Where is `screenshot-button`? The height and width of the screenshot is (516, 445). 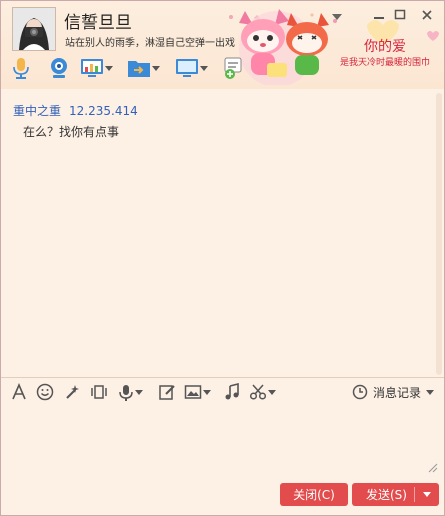
screenshot-button is located at coordinates (263, 392).